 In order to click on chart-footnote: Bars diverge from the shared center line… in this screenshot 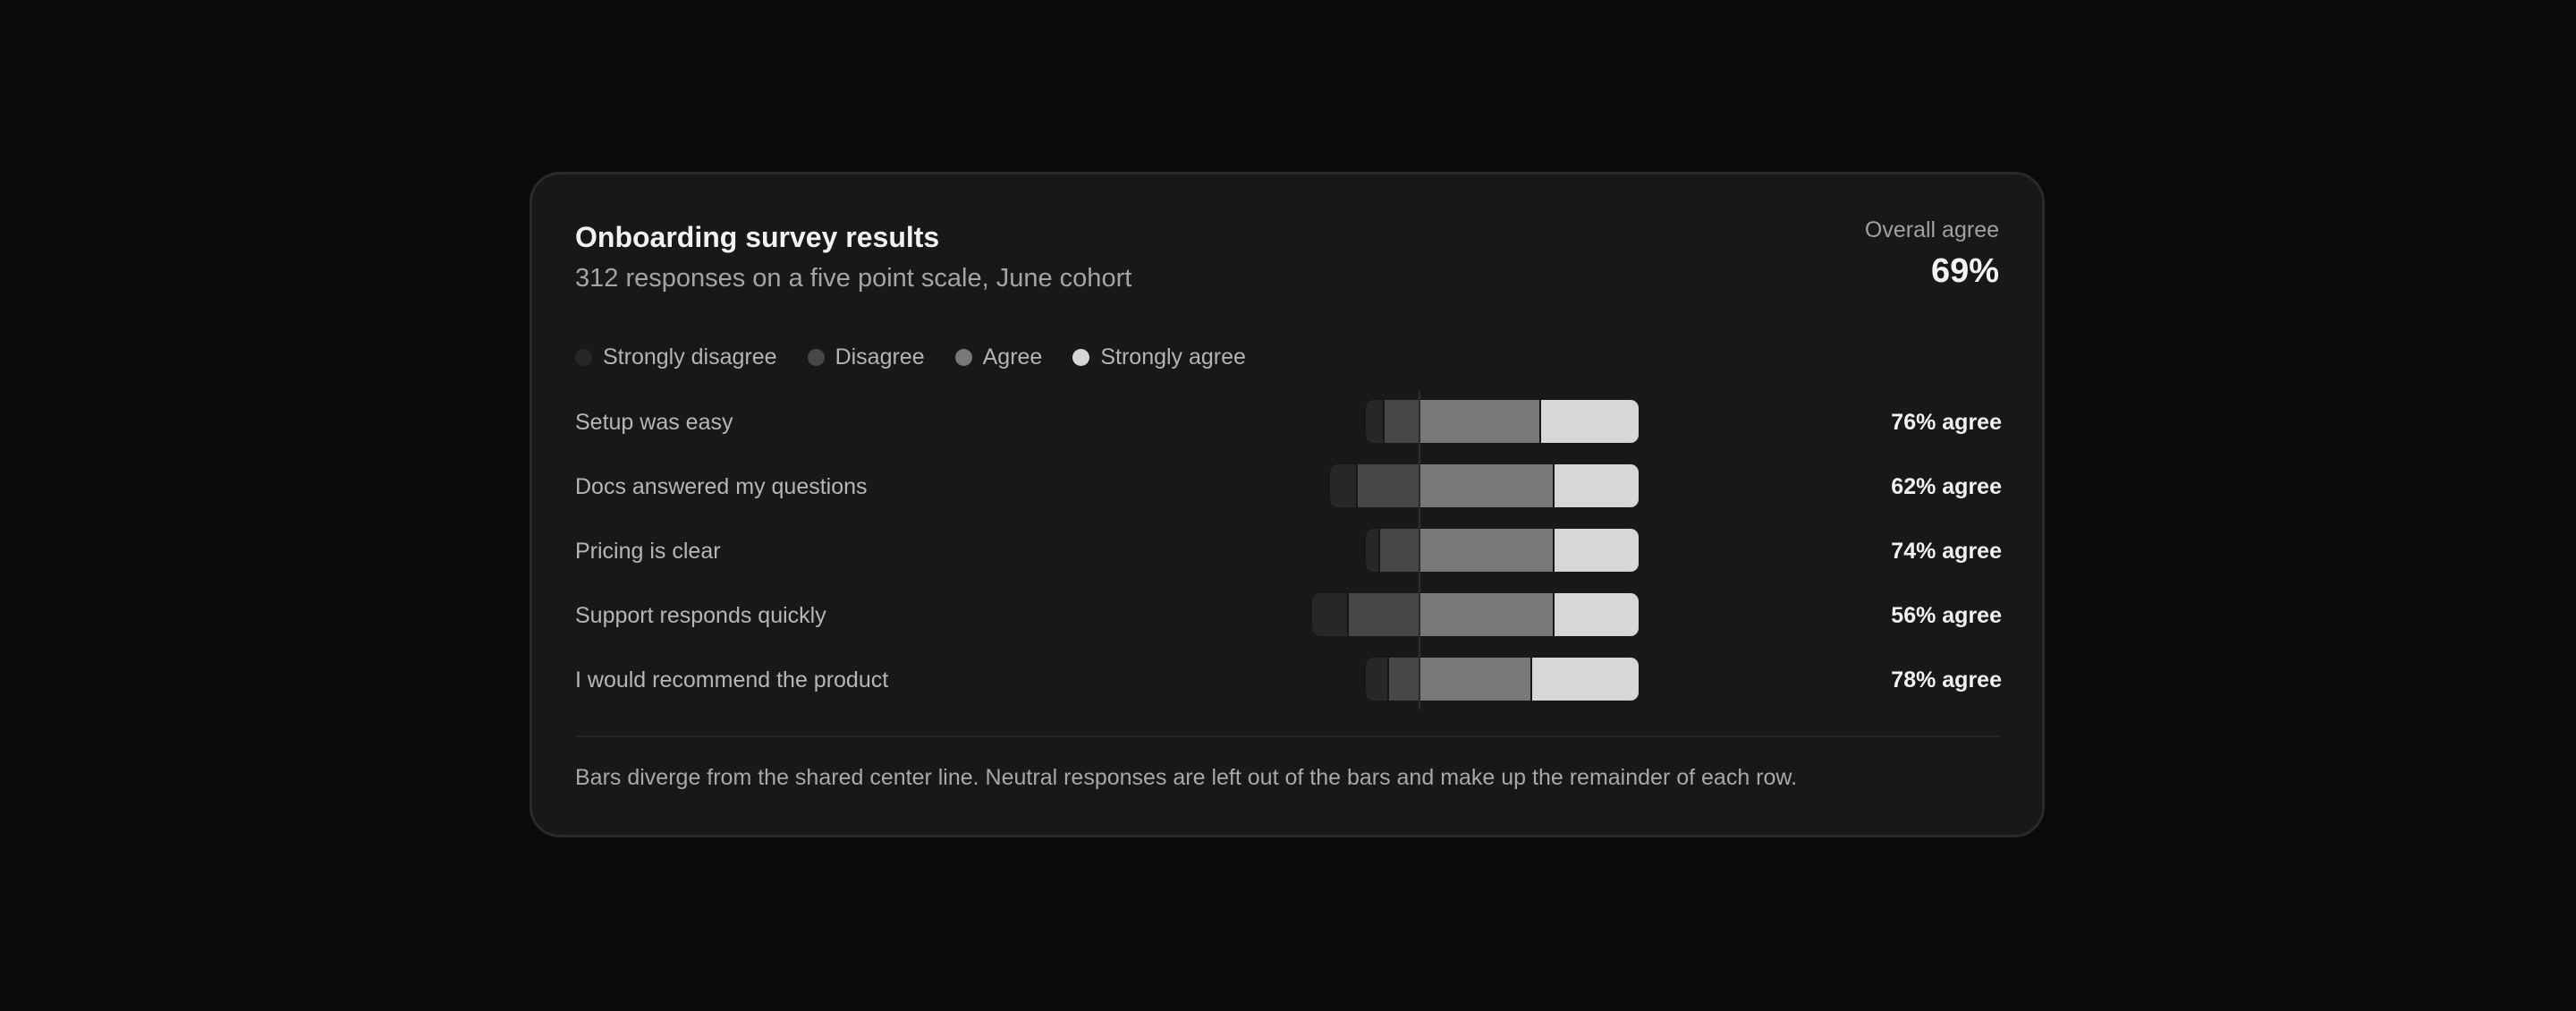, I will do `click(1186, 778)`.